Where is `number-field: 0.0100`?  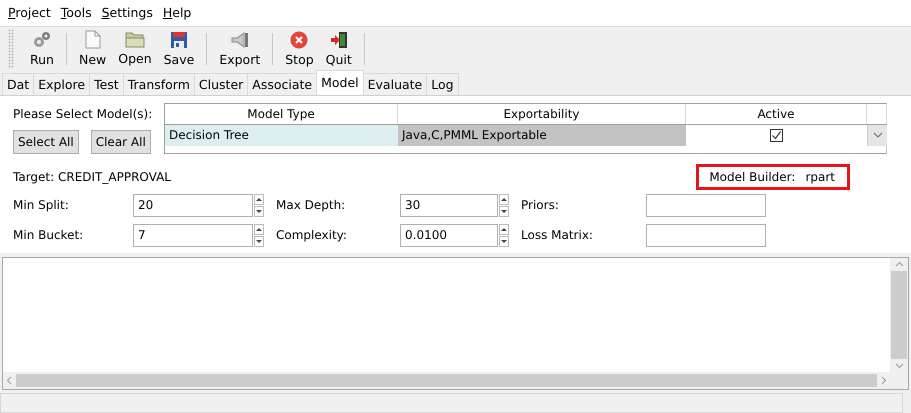
number-field: 0.0100 is located at coordinates (449, 235).